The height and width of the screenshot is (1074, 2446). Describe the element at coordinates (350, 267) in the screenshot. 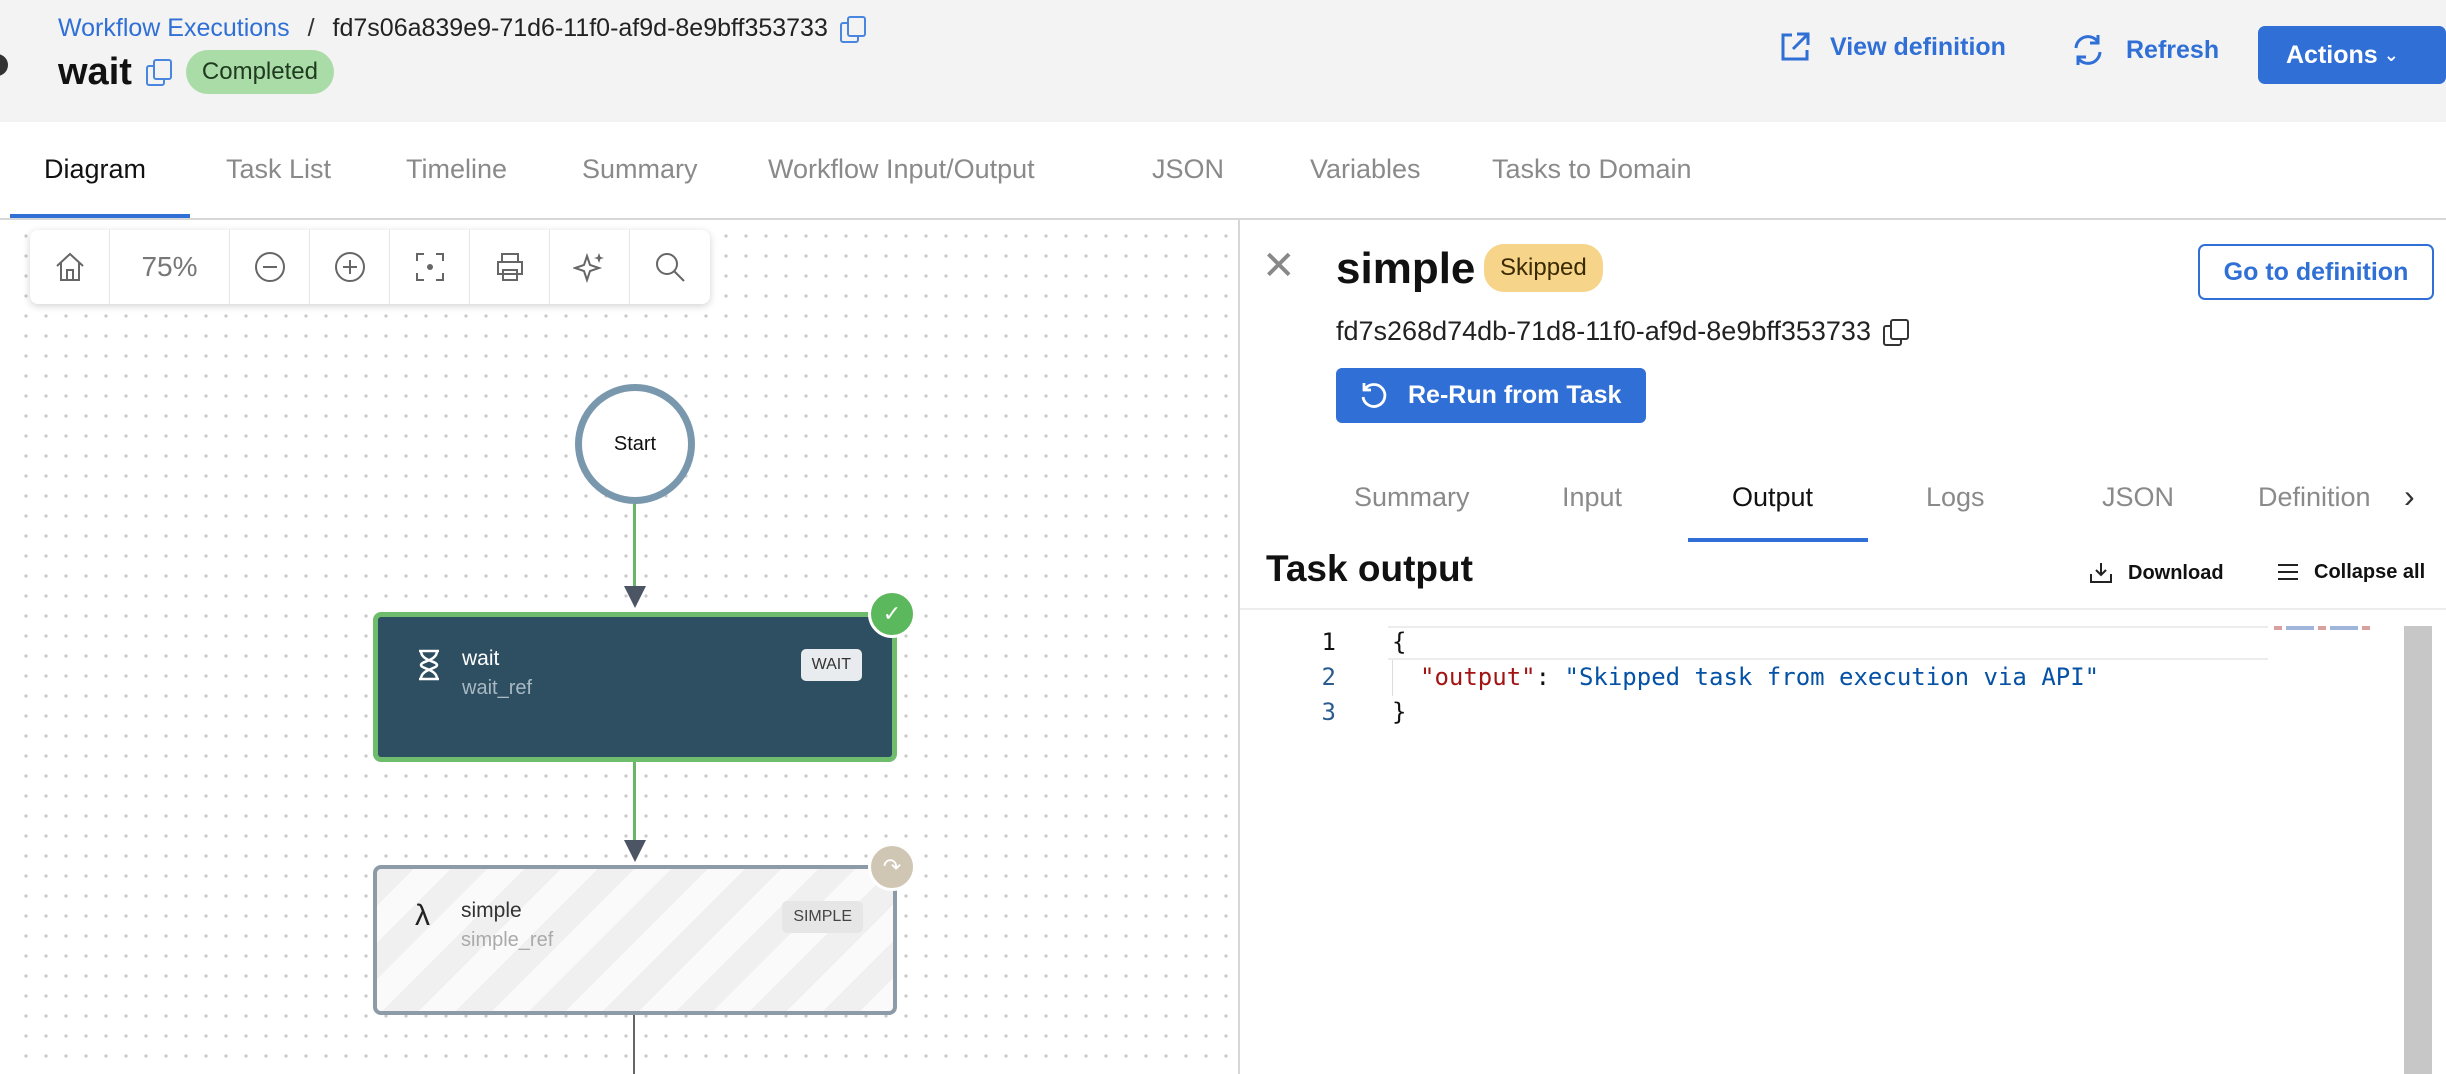

I see `zoom-in-icon` at that location.